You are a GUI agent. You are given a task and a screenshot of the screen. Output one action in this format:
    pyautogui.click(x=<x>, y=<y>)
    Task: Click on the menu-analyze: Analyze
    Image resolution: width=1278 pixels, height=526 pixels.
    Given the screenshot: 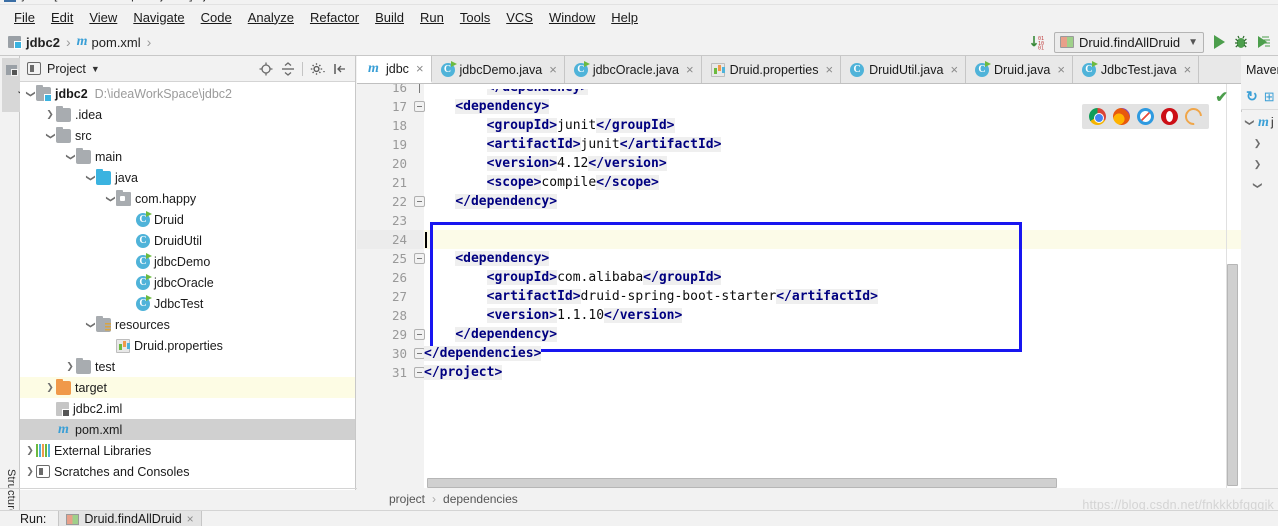 What is the action you would take?
    pyautogui.click(x=271, y=17)
    